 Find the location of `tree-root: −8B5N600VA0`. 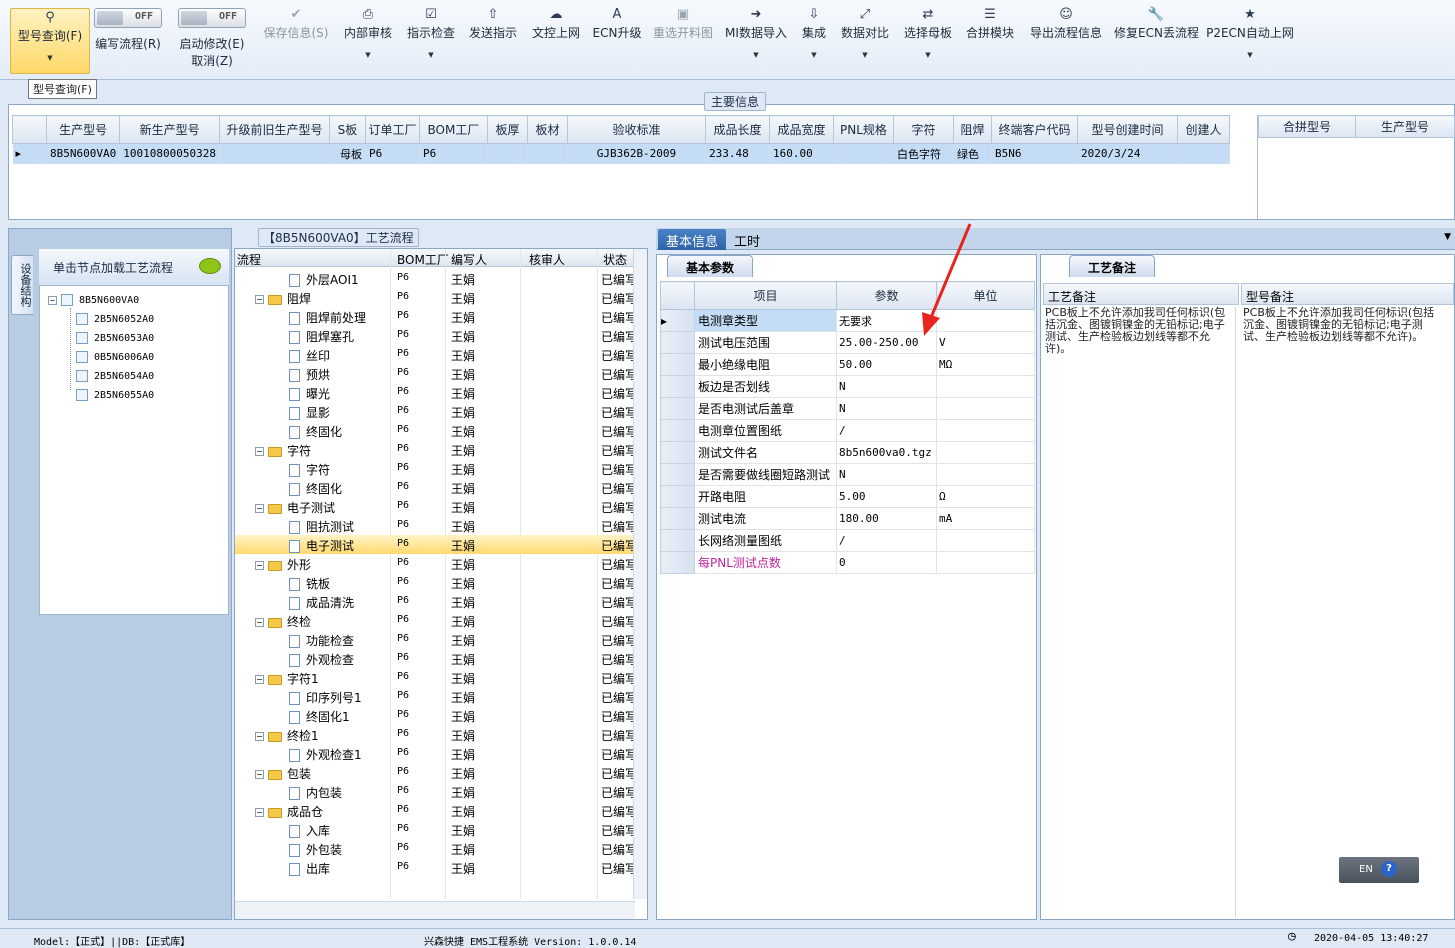

tree-root: −8B5N600VA0 is located at coordinates (93, 300).